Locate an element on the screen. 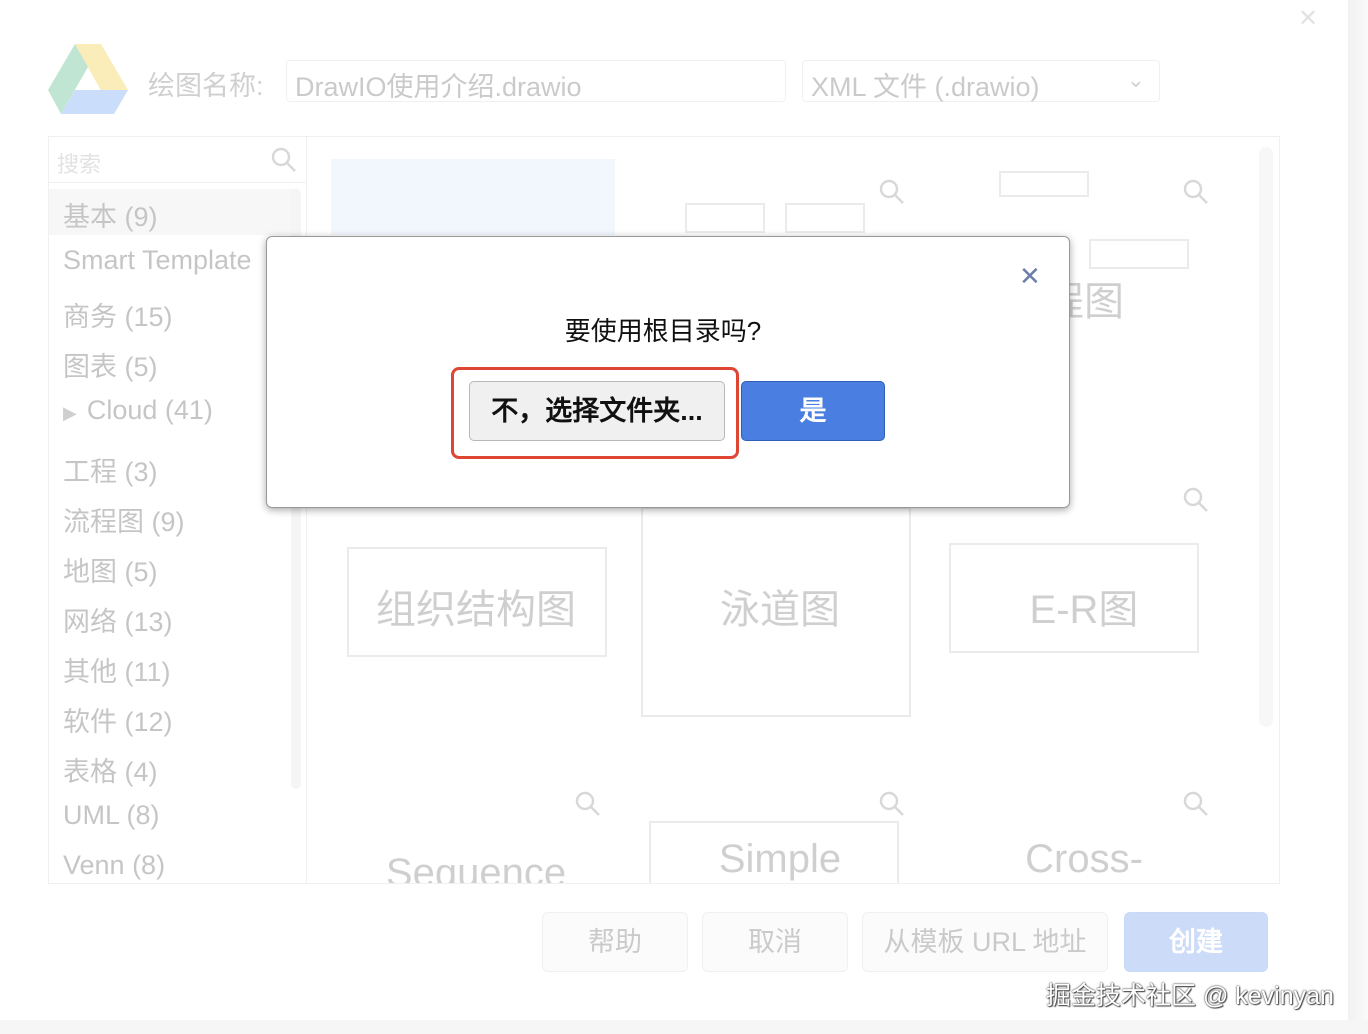  search-icon is located at coordinates (284, 160).